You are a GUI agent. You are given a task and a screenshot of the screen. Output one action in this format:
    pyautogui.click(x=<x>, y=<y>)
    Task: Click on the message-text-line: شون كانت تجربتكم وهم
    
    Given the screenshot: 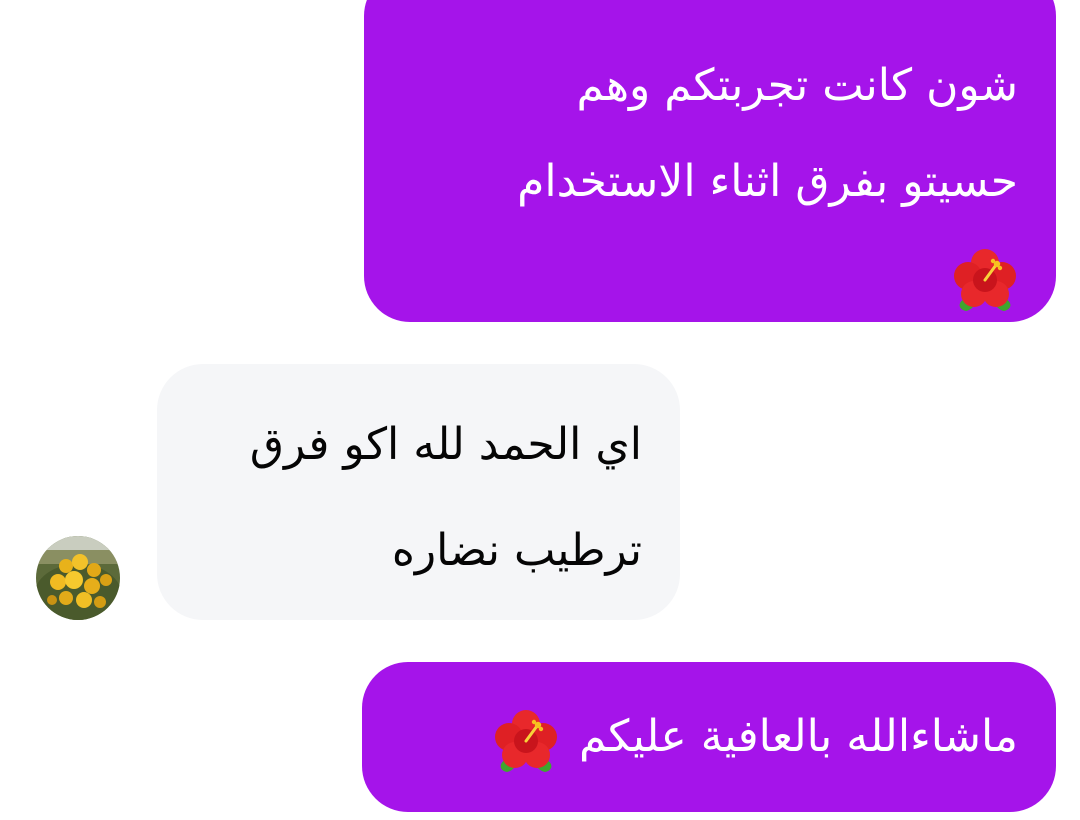 What is the action you would take?
    pyautogui.click(x=797, y=85)
    